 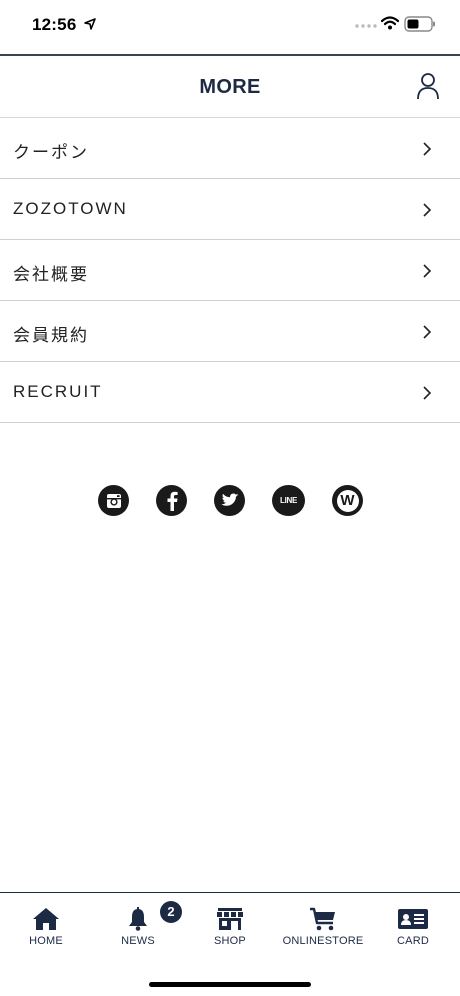 I want to click on card-icon, so click(x=413, y=919).